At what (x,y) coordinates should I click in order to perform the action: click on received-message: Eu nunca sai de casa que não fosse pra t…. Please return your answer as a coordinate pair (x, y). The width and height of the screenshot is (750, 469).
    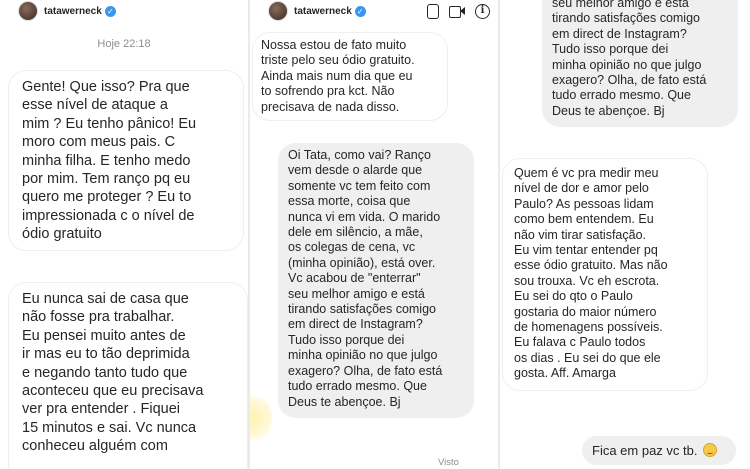
    Looking at the image, I should click on (128, 375).